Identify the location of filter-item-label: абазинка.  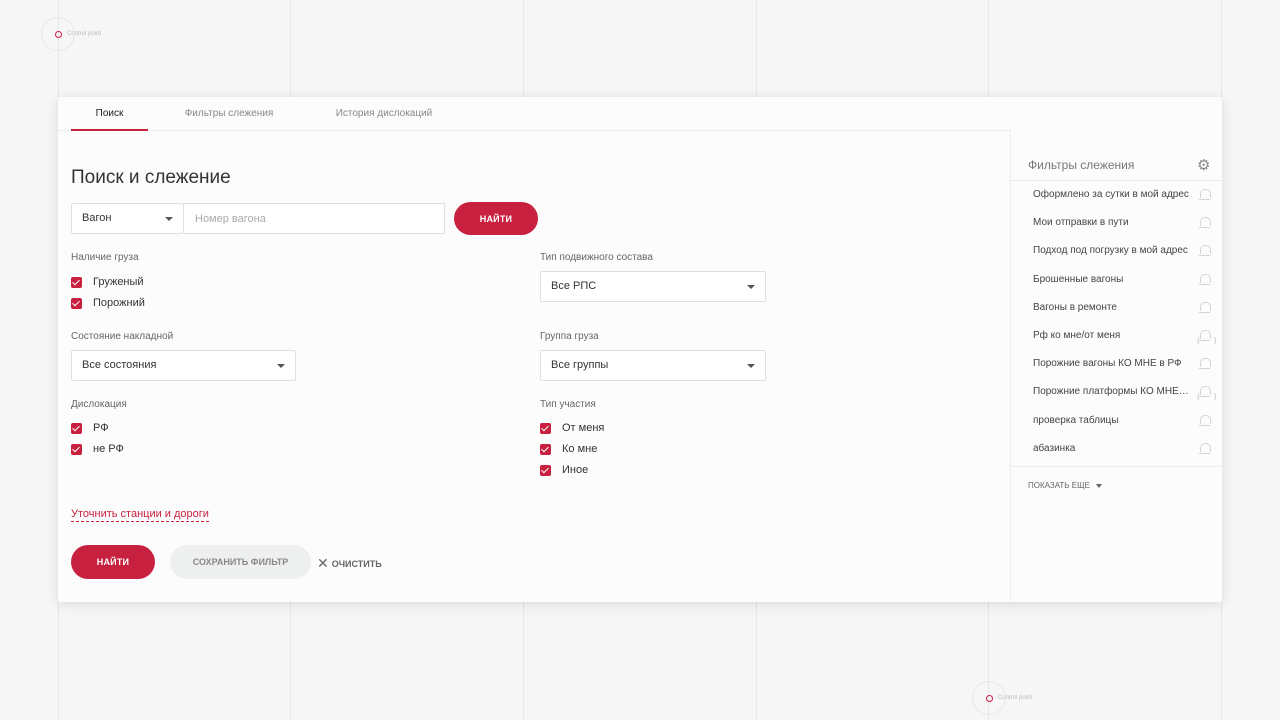
(1054, 448).